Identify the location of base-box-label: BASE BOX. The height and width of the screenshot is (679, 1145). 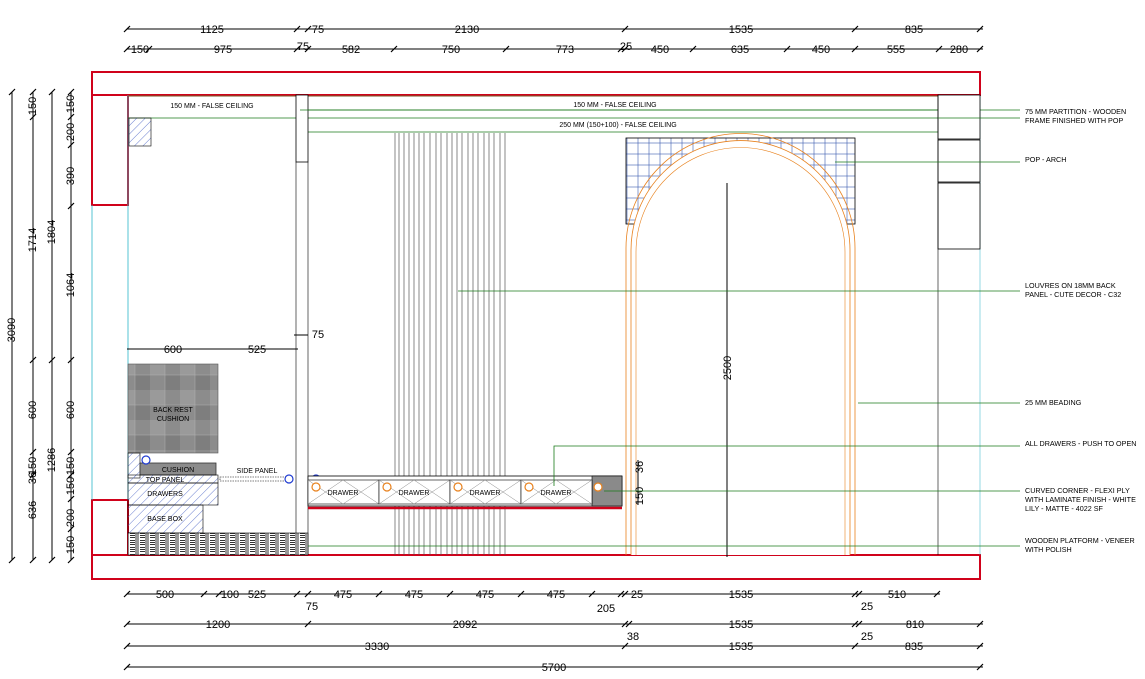
(165, 519).